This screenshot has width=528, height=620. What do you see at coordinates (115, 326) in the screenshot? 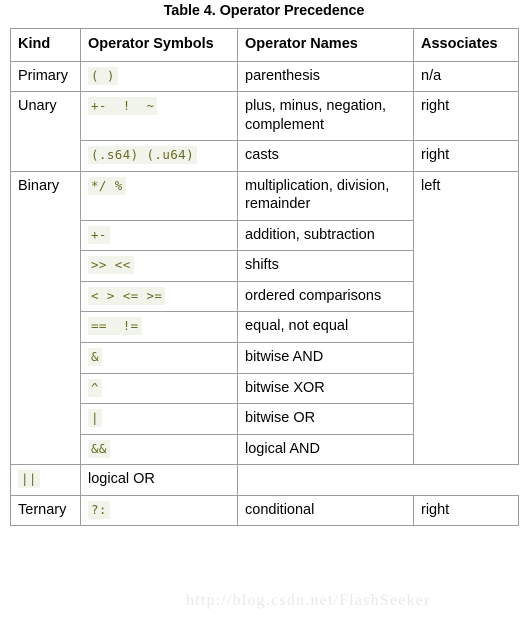
I see `operator-symbol-code: == !=` at bounding box center [115, 326].